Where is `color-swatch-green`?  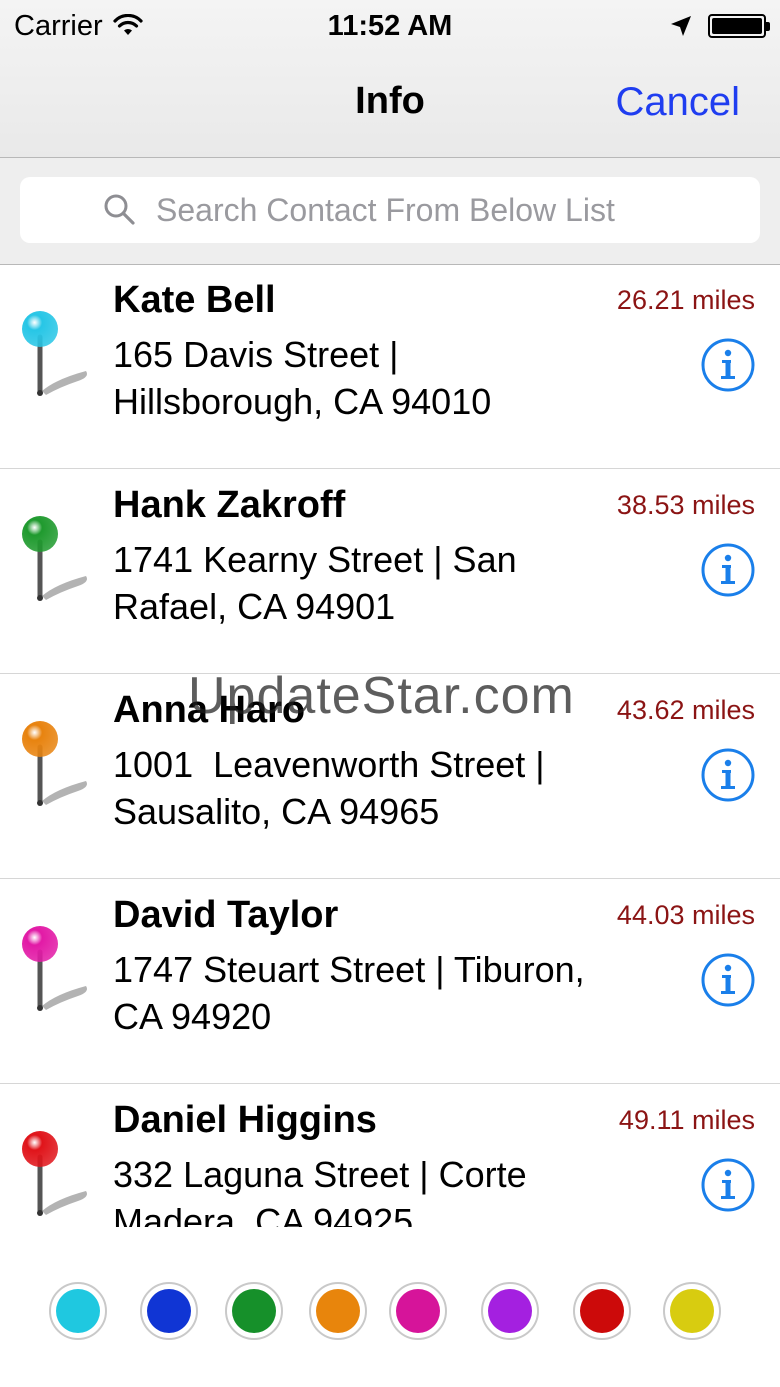
color-swatch-green is located at coordinates (254, 1311).